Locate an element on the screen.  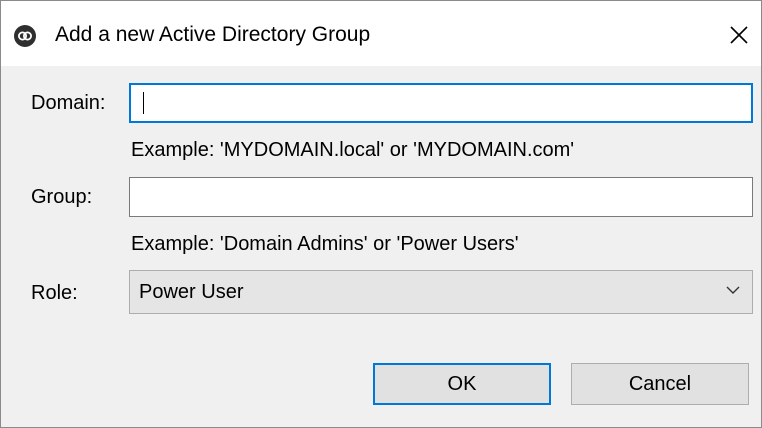
window-title: Add a new Active Directory Group is located at coordinates (213, 34).